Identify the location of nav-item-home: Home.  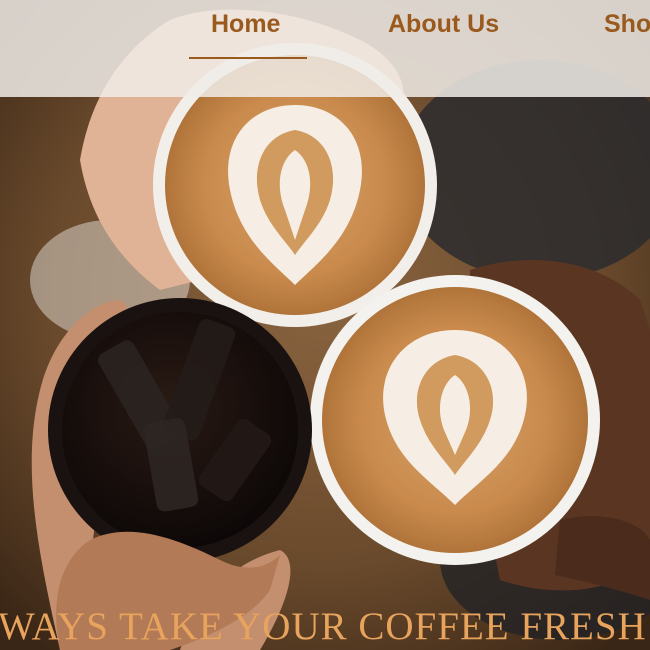
(245, 24).